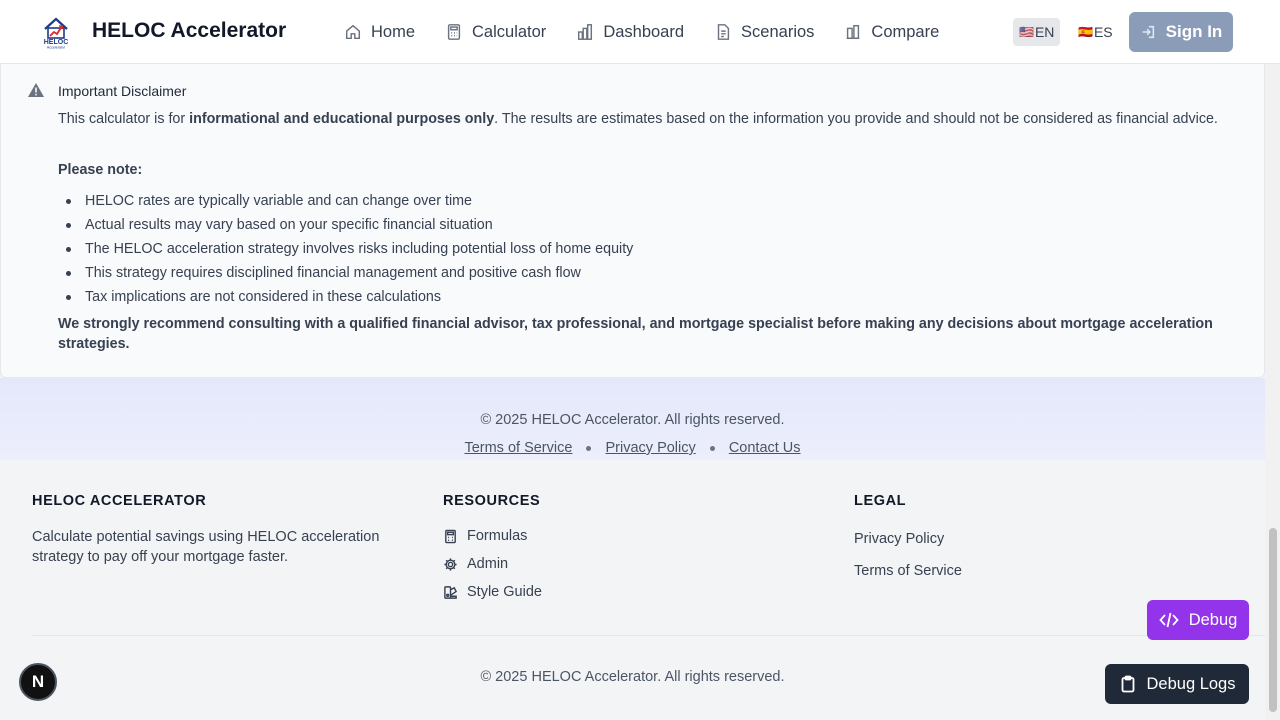  What do you see at coordinates (899, 539) in the screenshot?
I see `footer-link-privacy: Privacy Policy` at bounding box center [899, 539].